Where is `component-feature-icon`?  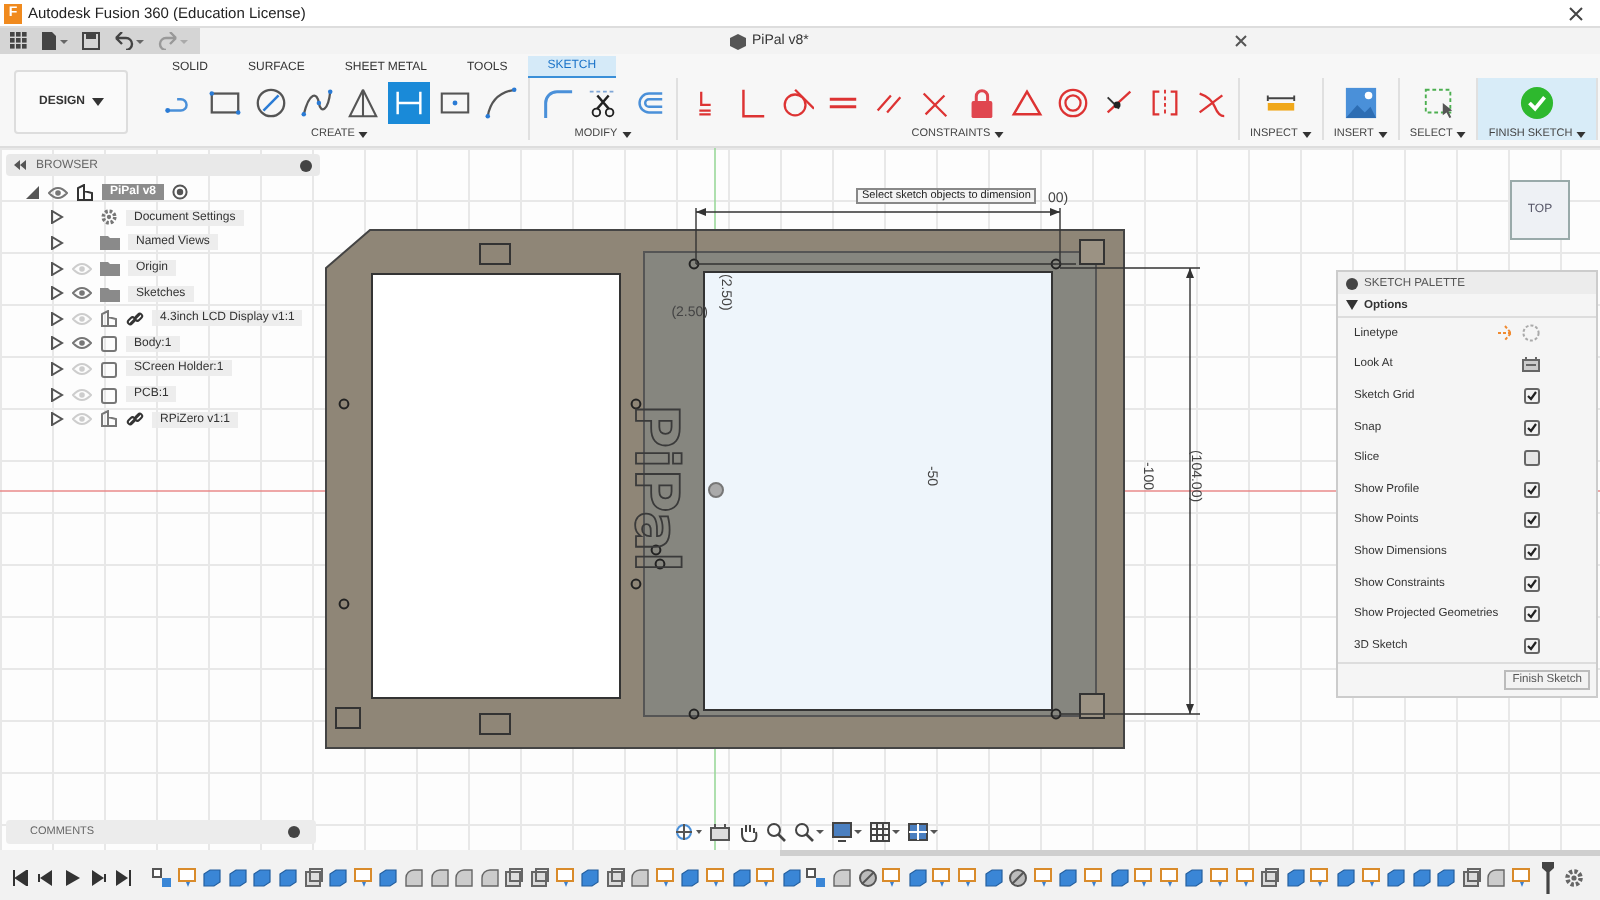 component-feature-icon is located at coordinates (816, 878).